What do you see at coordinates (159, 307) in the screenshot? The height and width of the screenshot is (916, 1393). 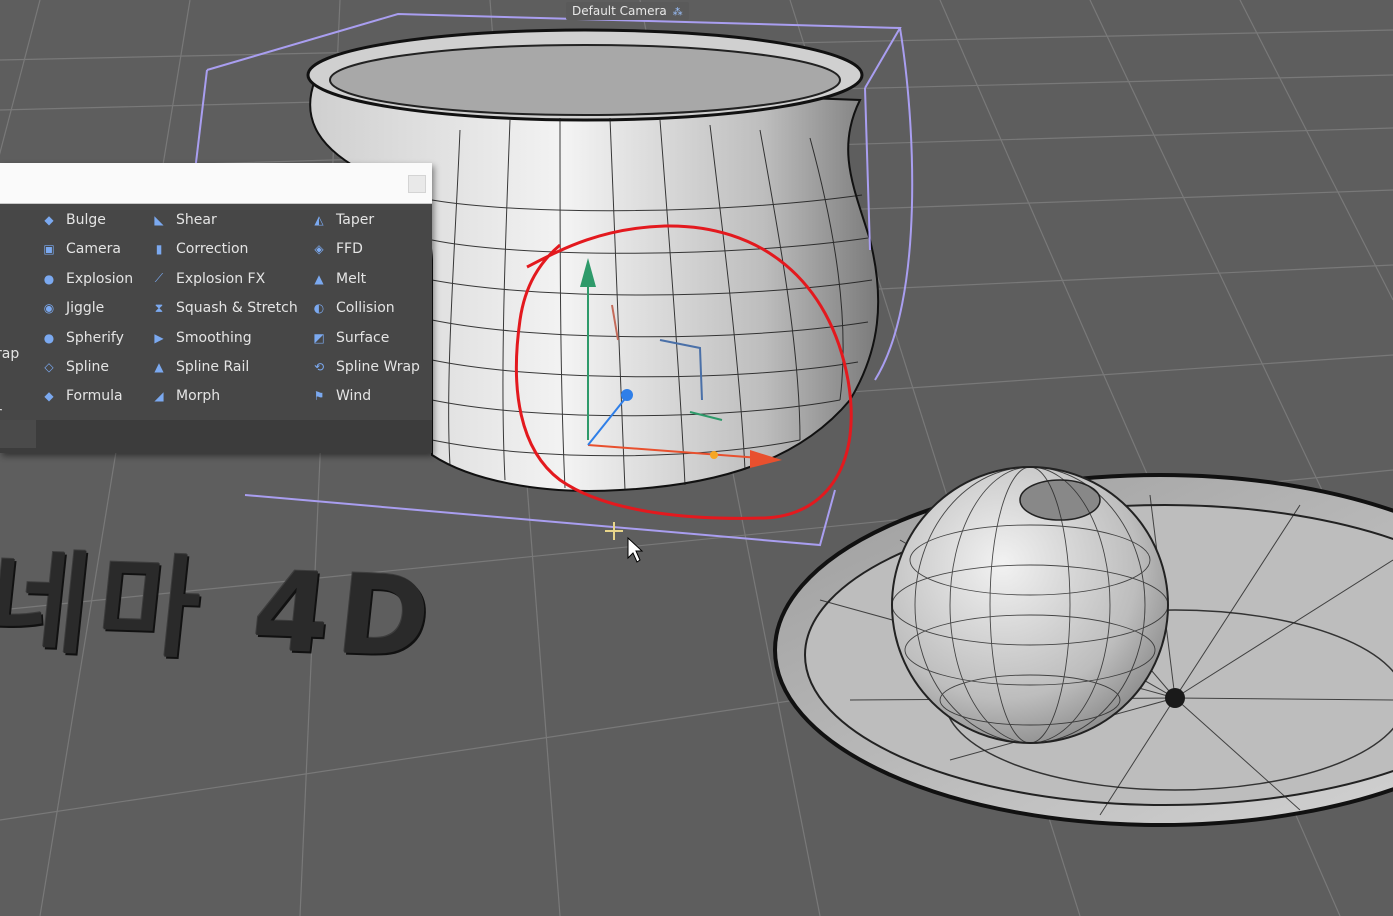 I see `squash-stretch-icon: ⧗` at bounding box center [159, 307].